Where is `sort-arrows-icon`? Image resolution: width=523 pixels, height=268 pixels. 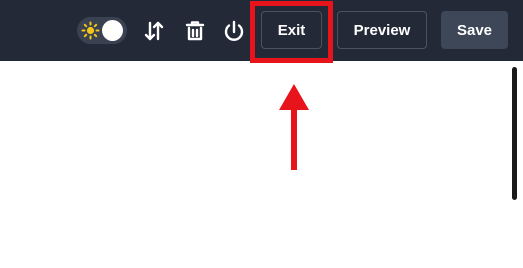 sort-arrows-icon is located at coordinates (154, 31).